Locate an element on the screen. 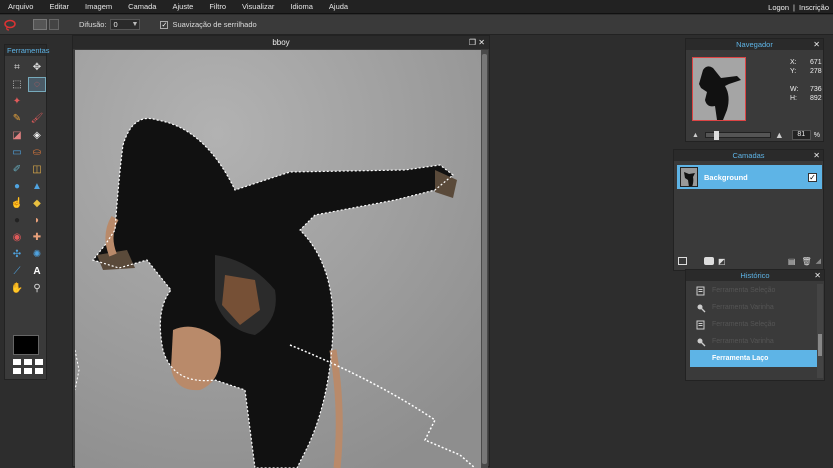 This screenshot has width=833, height=468. login-link: Logon is located at coordinates (778, 7).